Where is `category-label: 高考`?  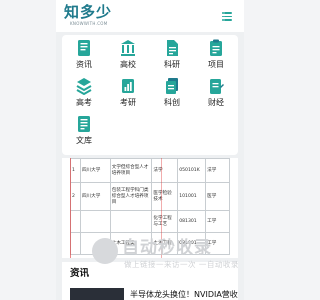 category-label: 高考 is located at coordinates (84, 102).